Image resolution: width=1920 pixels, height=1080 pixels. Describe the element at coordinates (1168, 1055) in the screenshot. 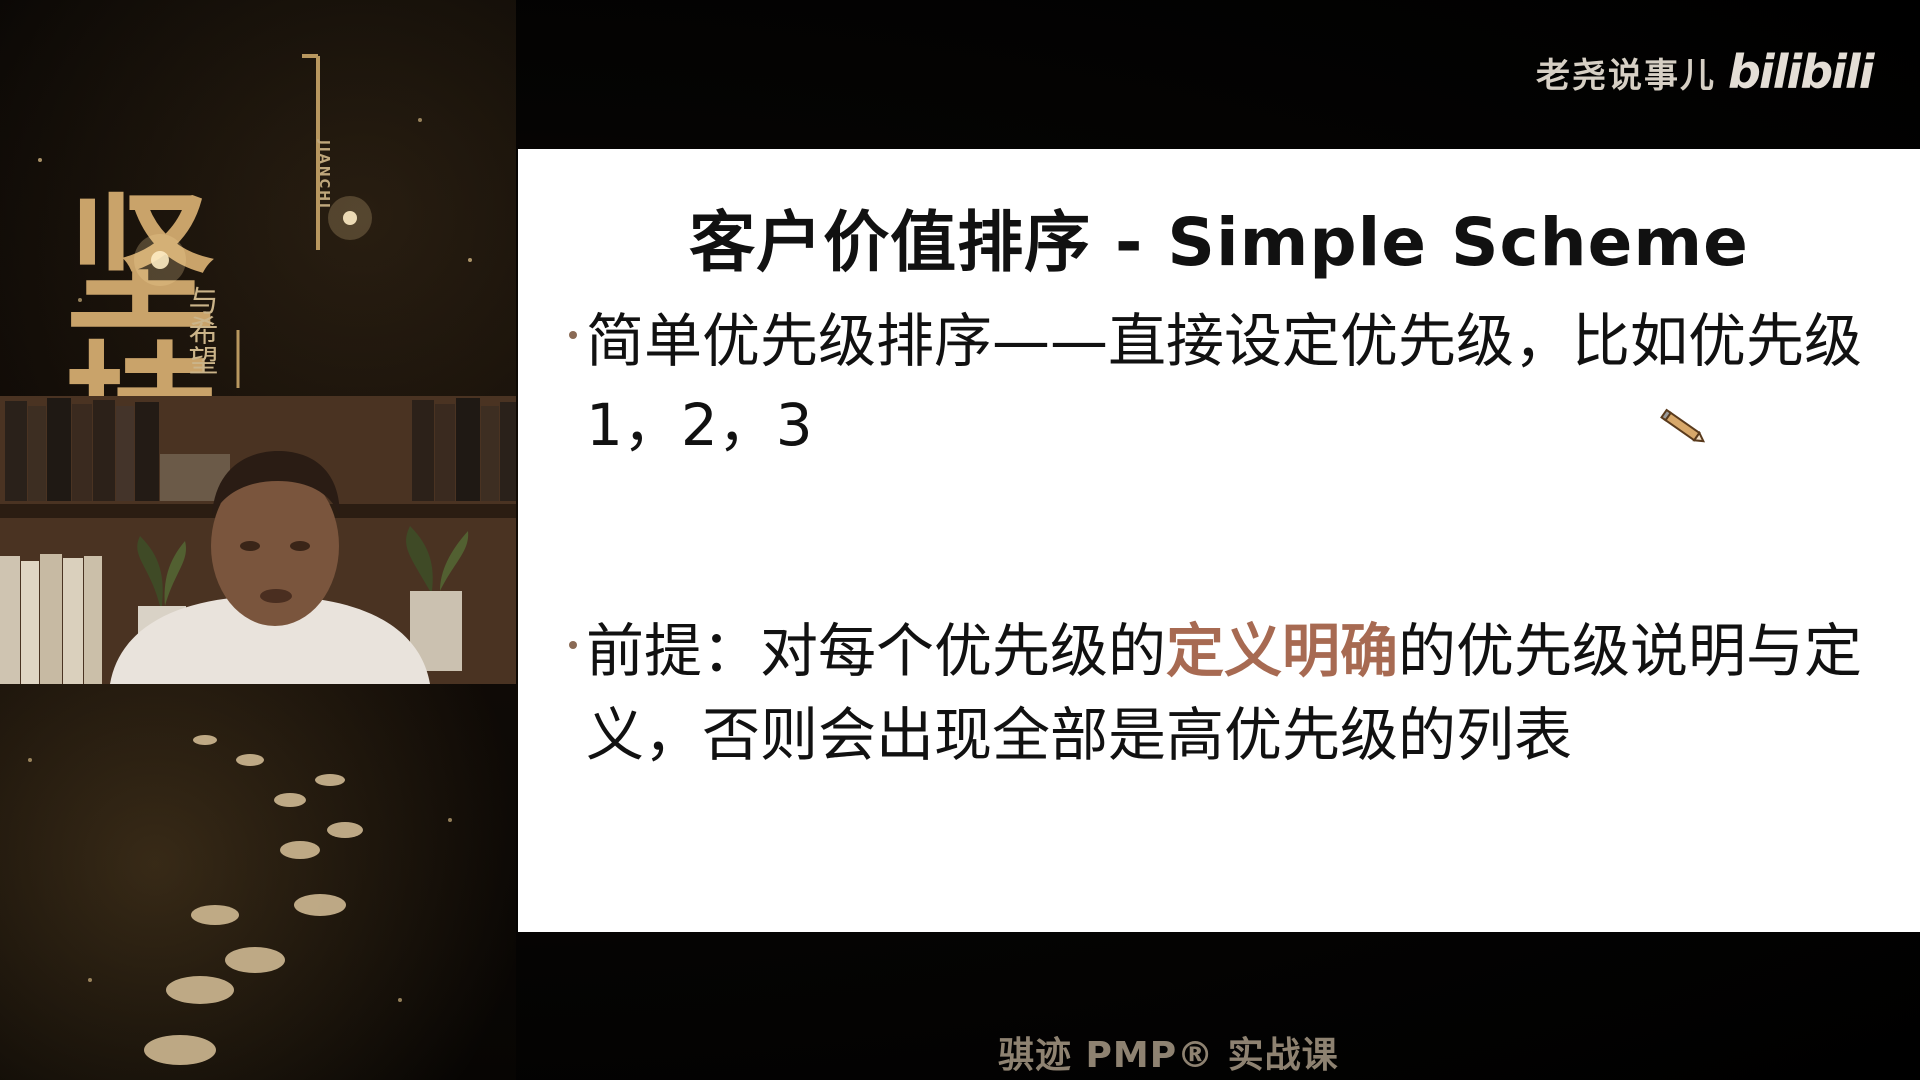

I see `course-caption: 骐迹 PMP® 实战课` at that location.